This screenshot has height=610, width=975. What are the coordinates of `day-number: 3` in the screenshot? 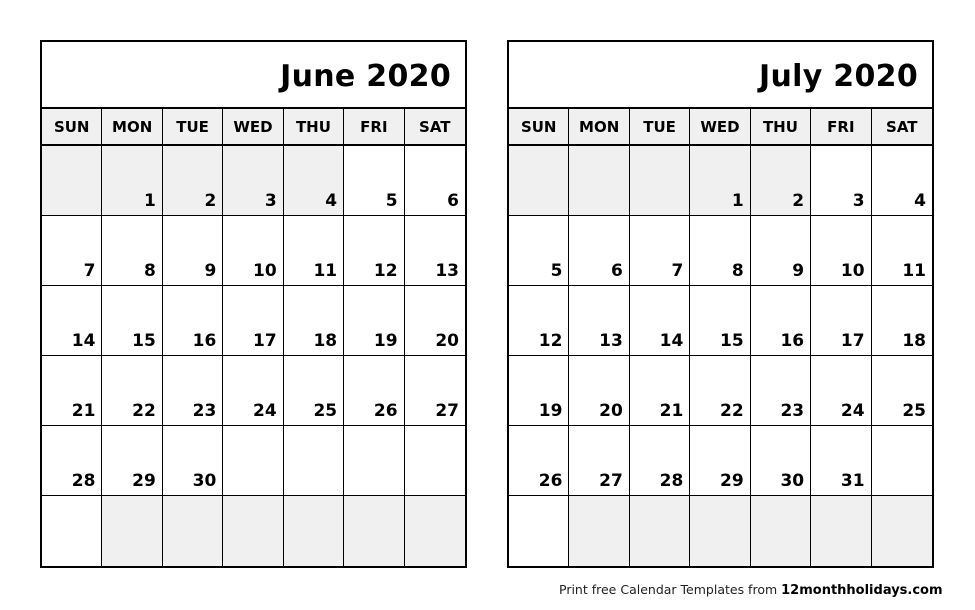 It's located at (858, 201).